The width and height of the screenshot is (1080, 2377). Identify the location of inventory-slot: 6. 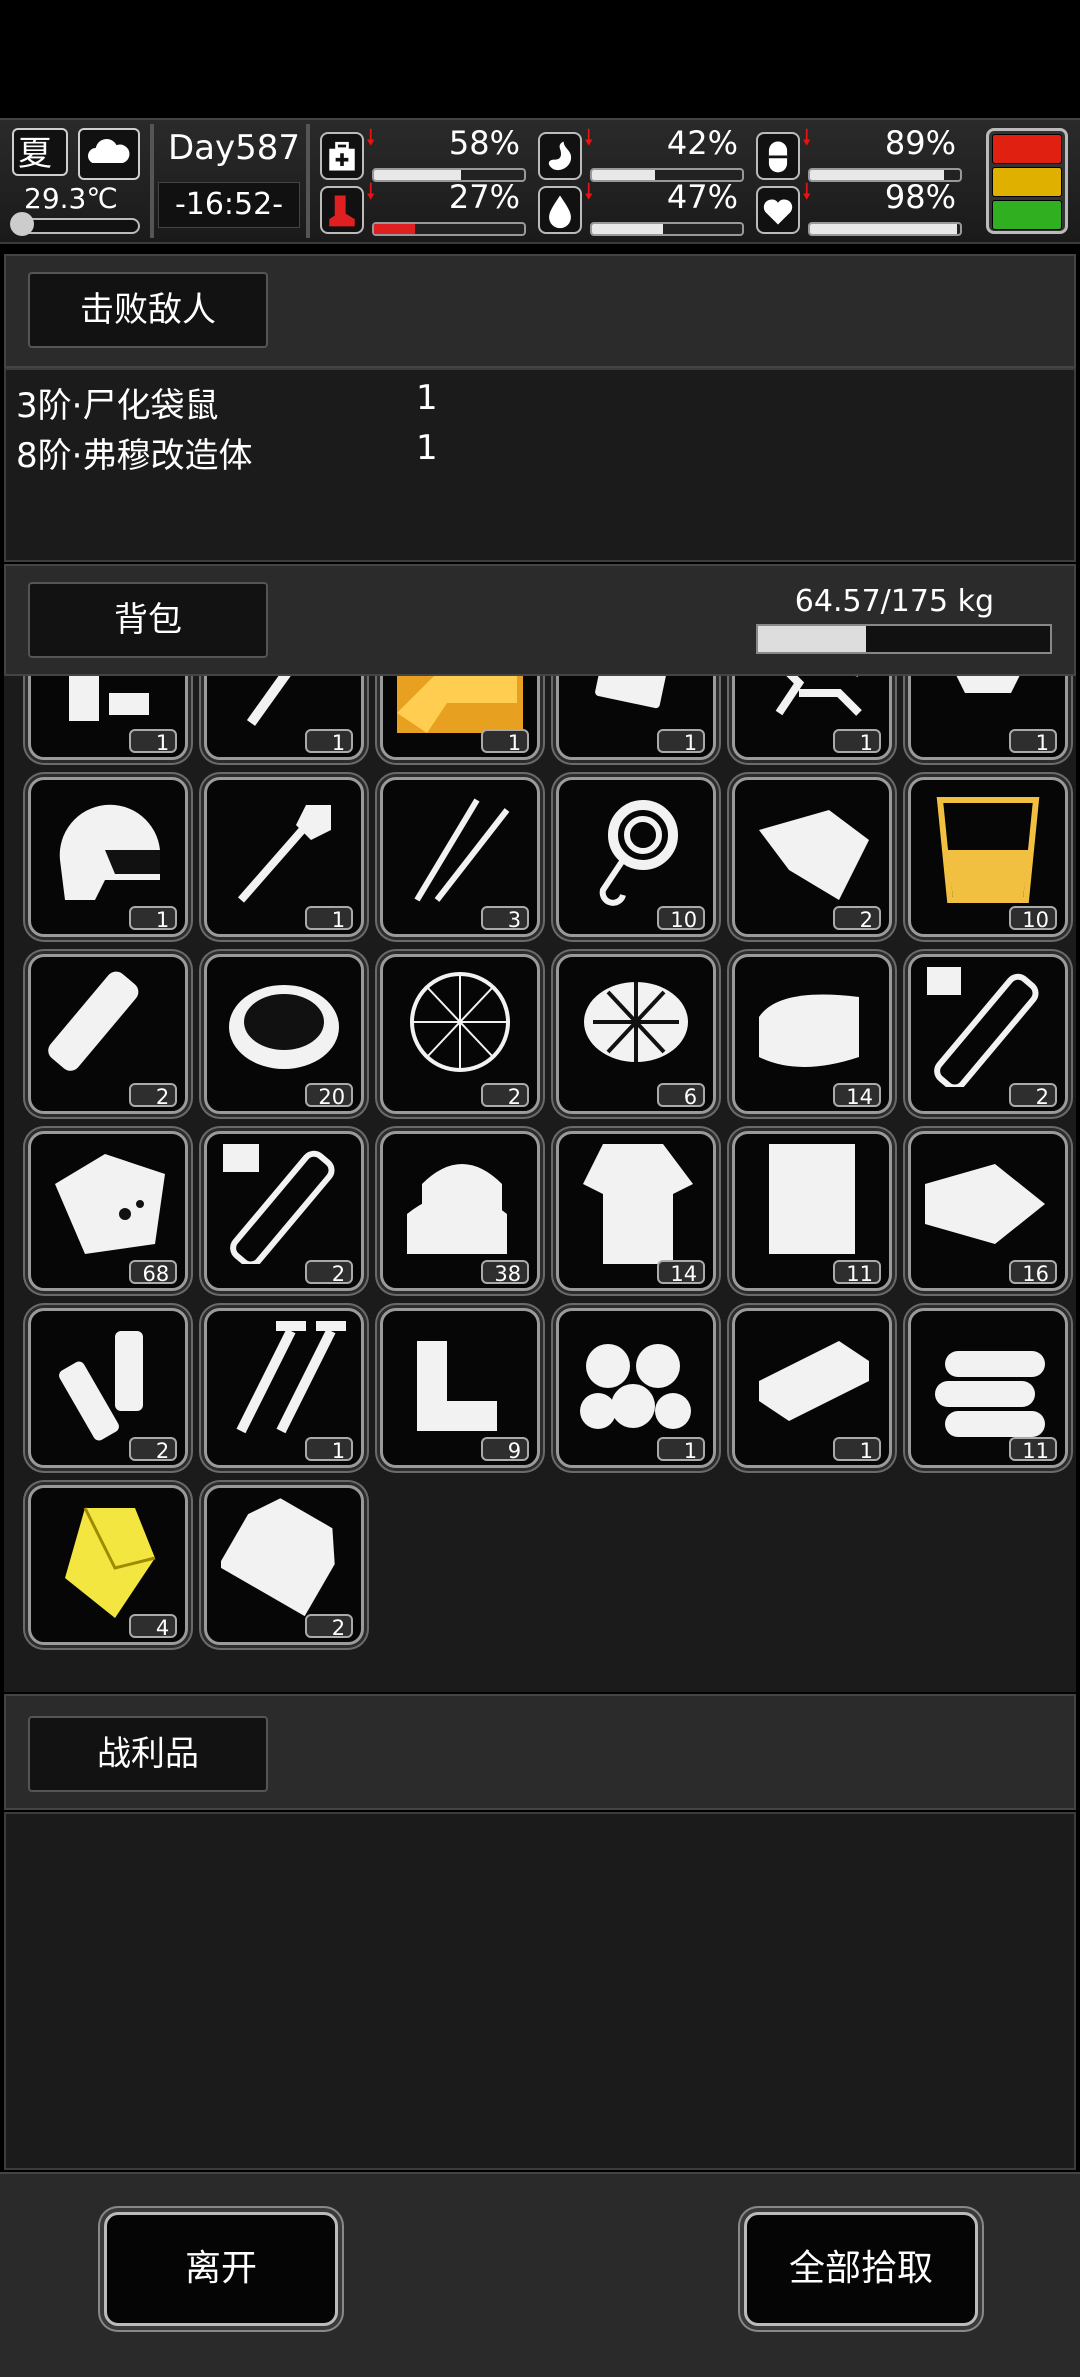
(636, 1034).